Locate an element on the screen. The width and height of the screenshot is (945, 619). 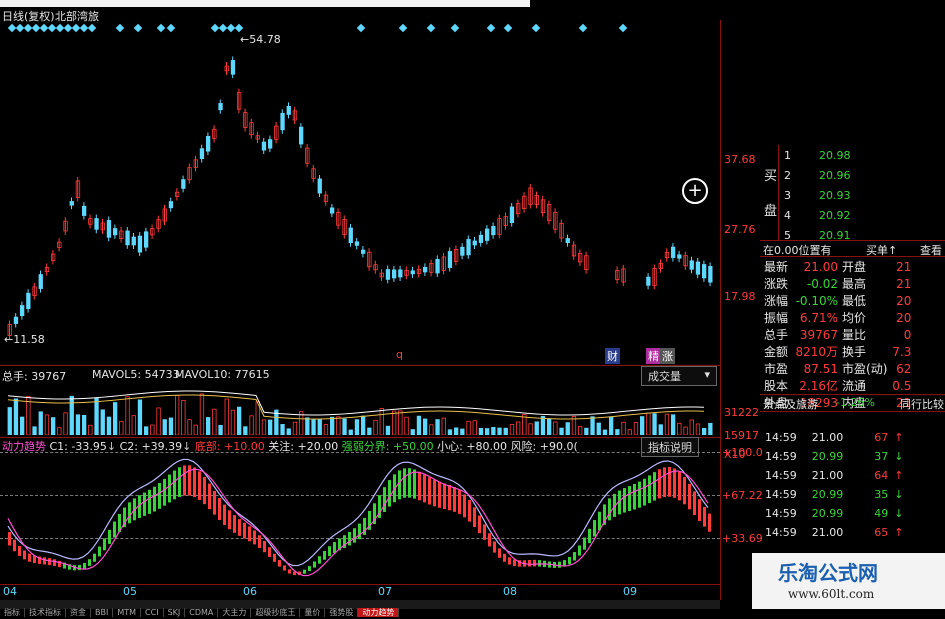
tab-0: 指标 is located at coordinates (12, 612).